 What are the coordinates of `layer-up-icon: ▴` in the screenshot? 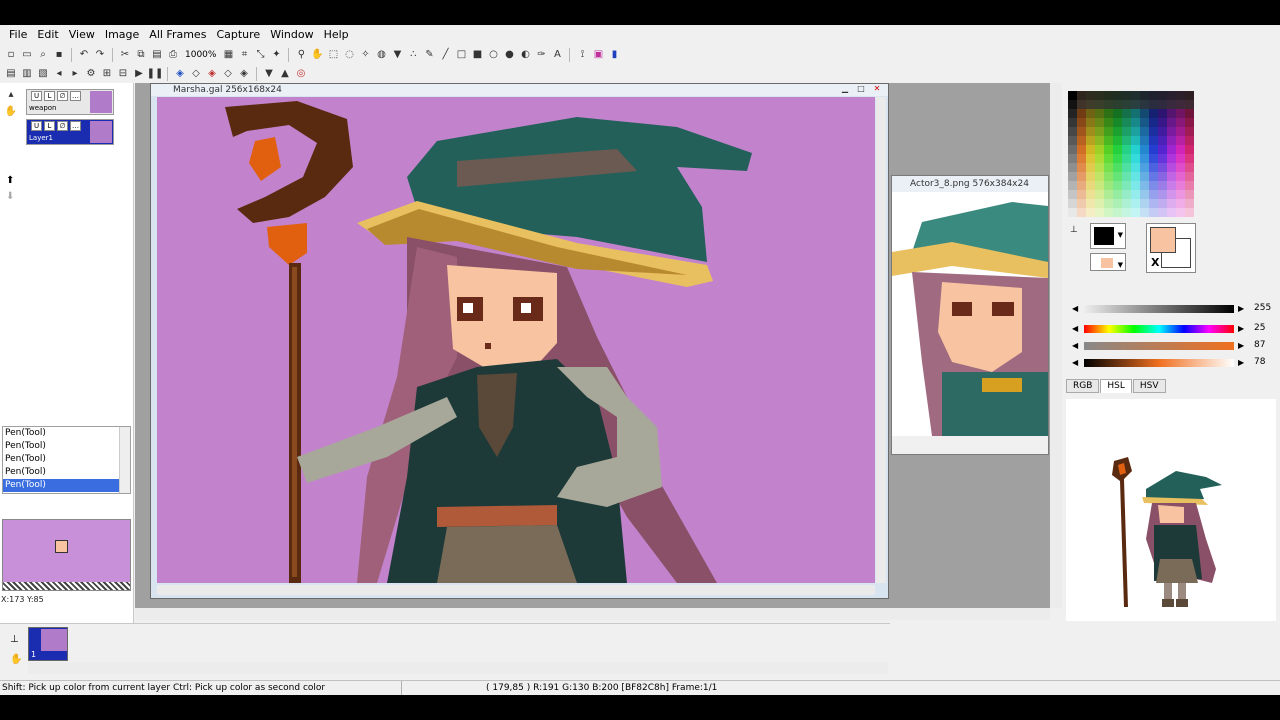 It's located at (11, 97).